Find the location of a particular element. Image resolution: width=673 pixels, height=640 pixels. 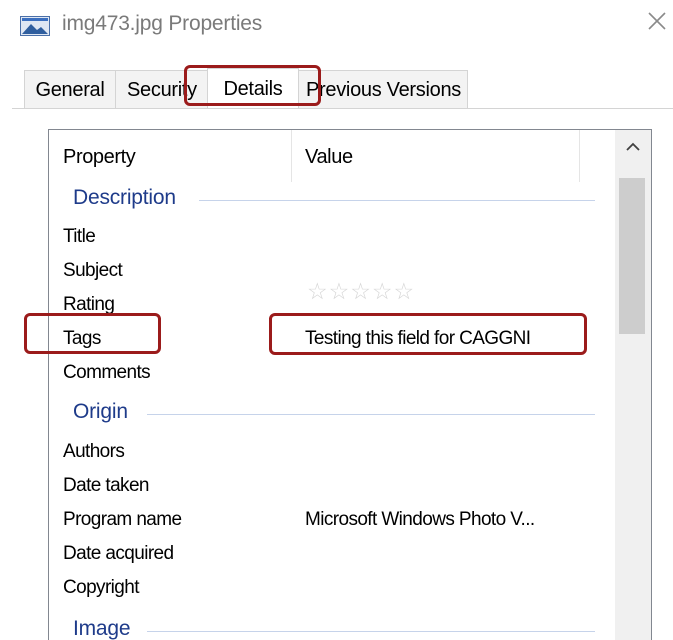

group-header-description: Description is located at coordinates (124, 197).